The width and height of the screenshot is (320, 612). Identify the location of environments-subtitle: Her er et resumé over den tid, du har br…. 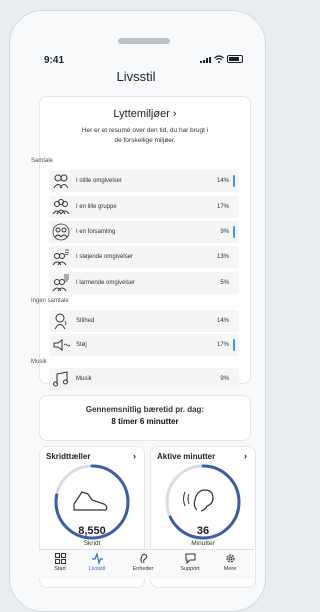
(145, 135).